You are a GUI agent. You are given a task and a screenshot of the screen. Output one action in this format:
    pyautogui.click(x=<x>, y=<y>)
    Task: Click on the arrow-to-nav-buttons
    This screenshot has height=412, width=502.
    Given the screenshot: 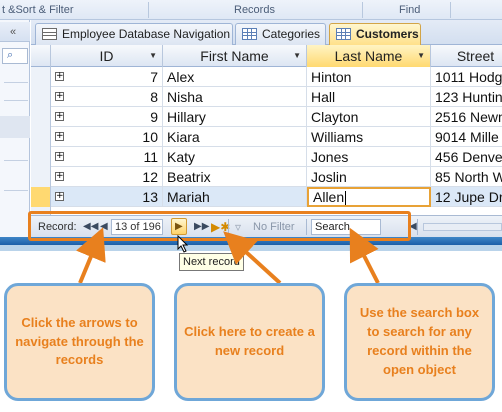 What is the action you would take?
    pyautogui.click(x=91, y=255)
    